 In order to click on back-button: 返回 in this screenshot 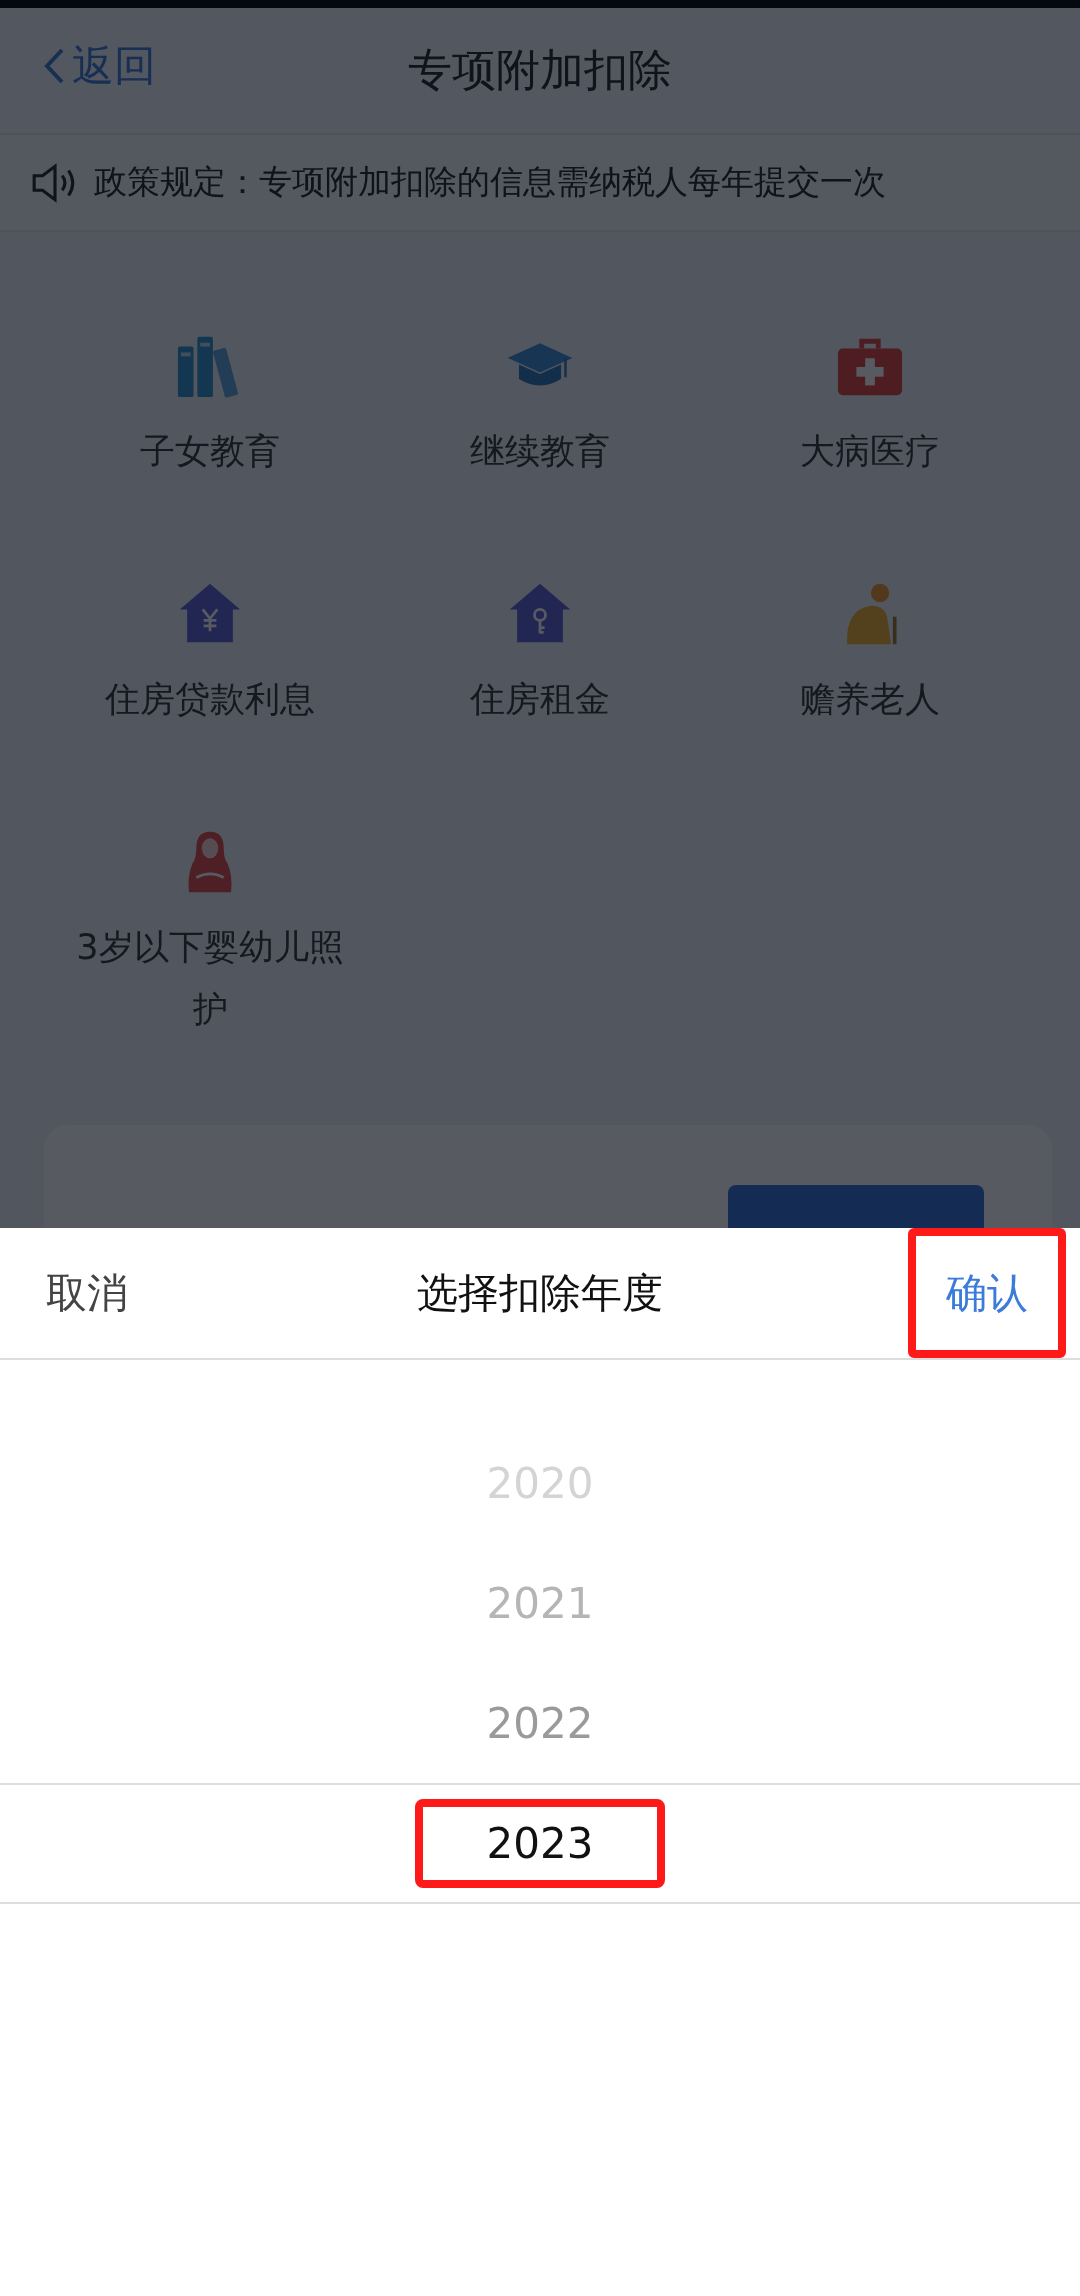, I will do `click(99, 66)`.